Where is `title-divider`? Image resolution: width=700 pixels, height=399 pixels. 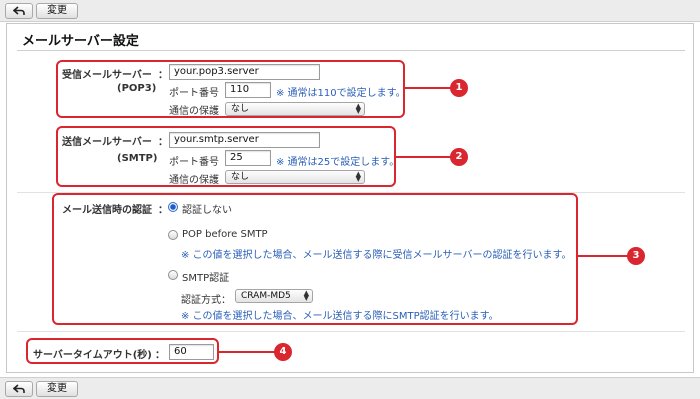 title-divider is located at coordinates (351, 50).